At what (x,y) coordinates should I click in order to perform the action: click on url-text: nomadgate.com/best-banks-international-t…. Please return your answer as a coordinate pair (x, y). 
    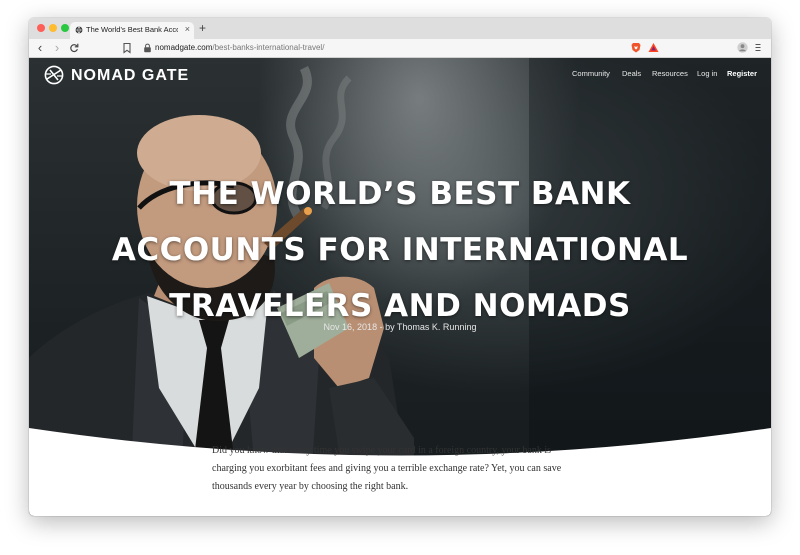
    Looking at the image, I should click on (239, 48).